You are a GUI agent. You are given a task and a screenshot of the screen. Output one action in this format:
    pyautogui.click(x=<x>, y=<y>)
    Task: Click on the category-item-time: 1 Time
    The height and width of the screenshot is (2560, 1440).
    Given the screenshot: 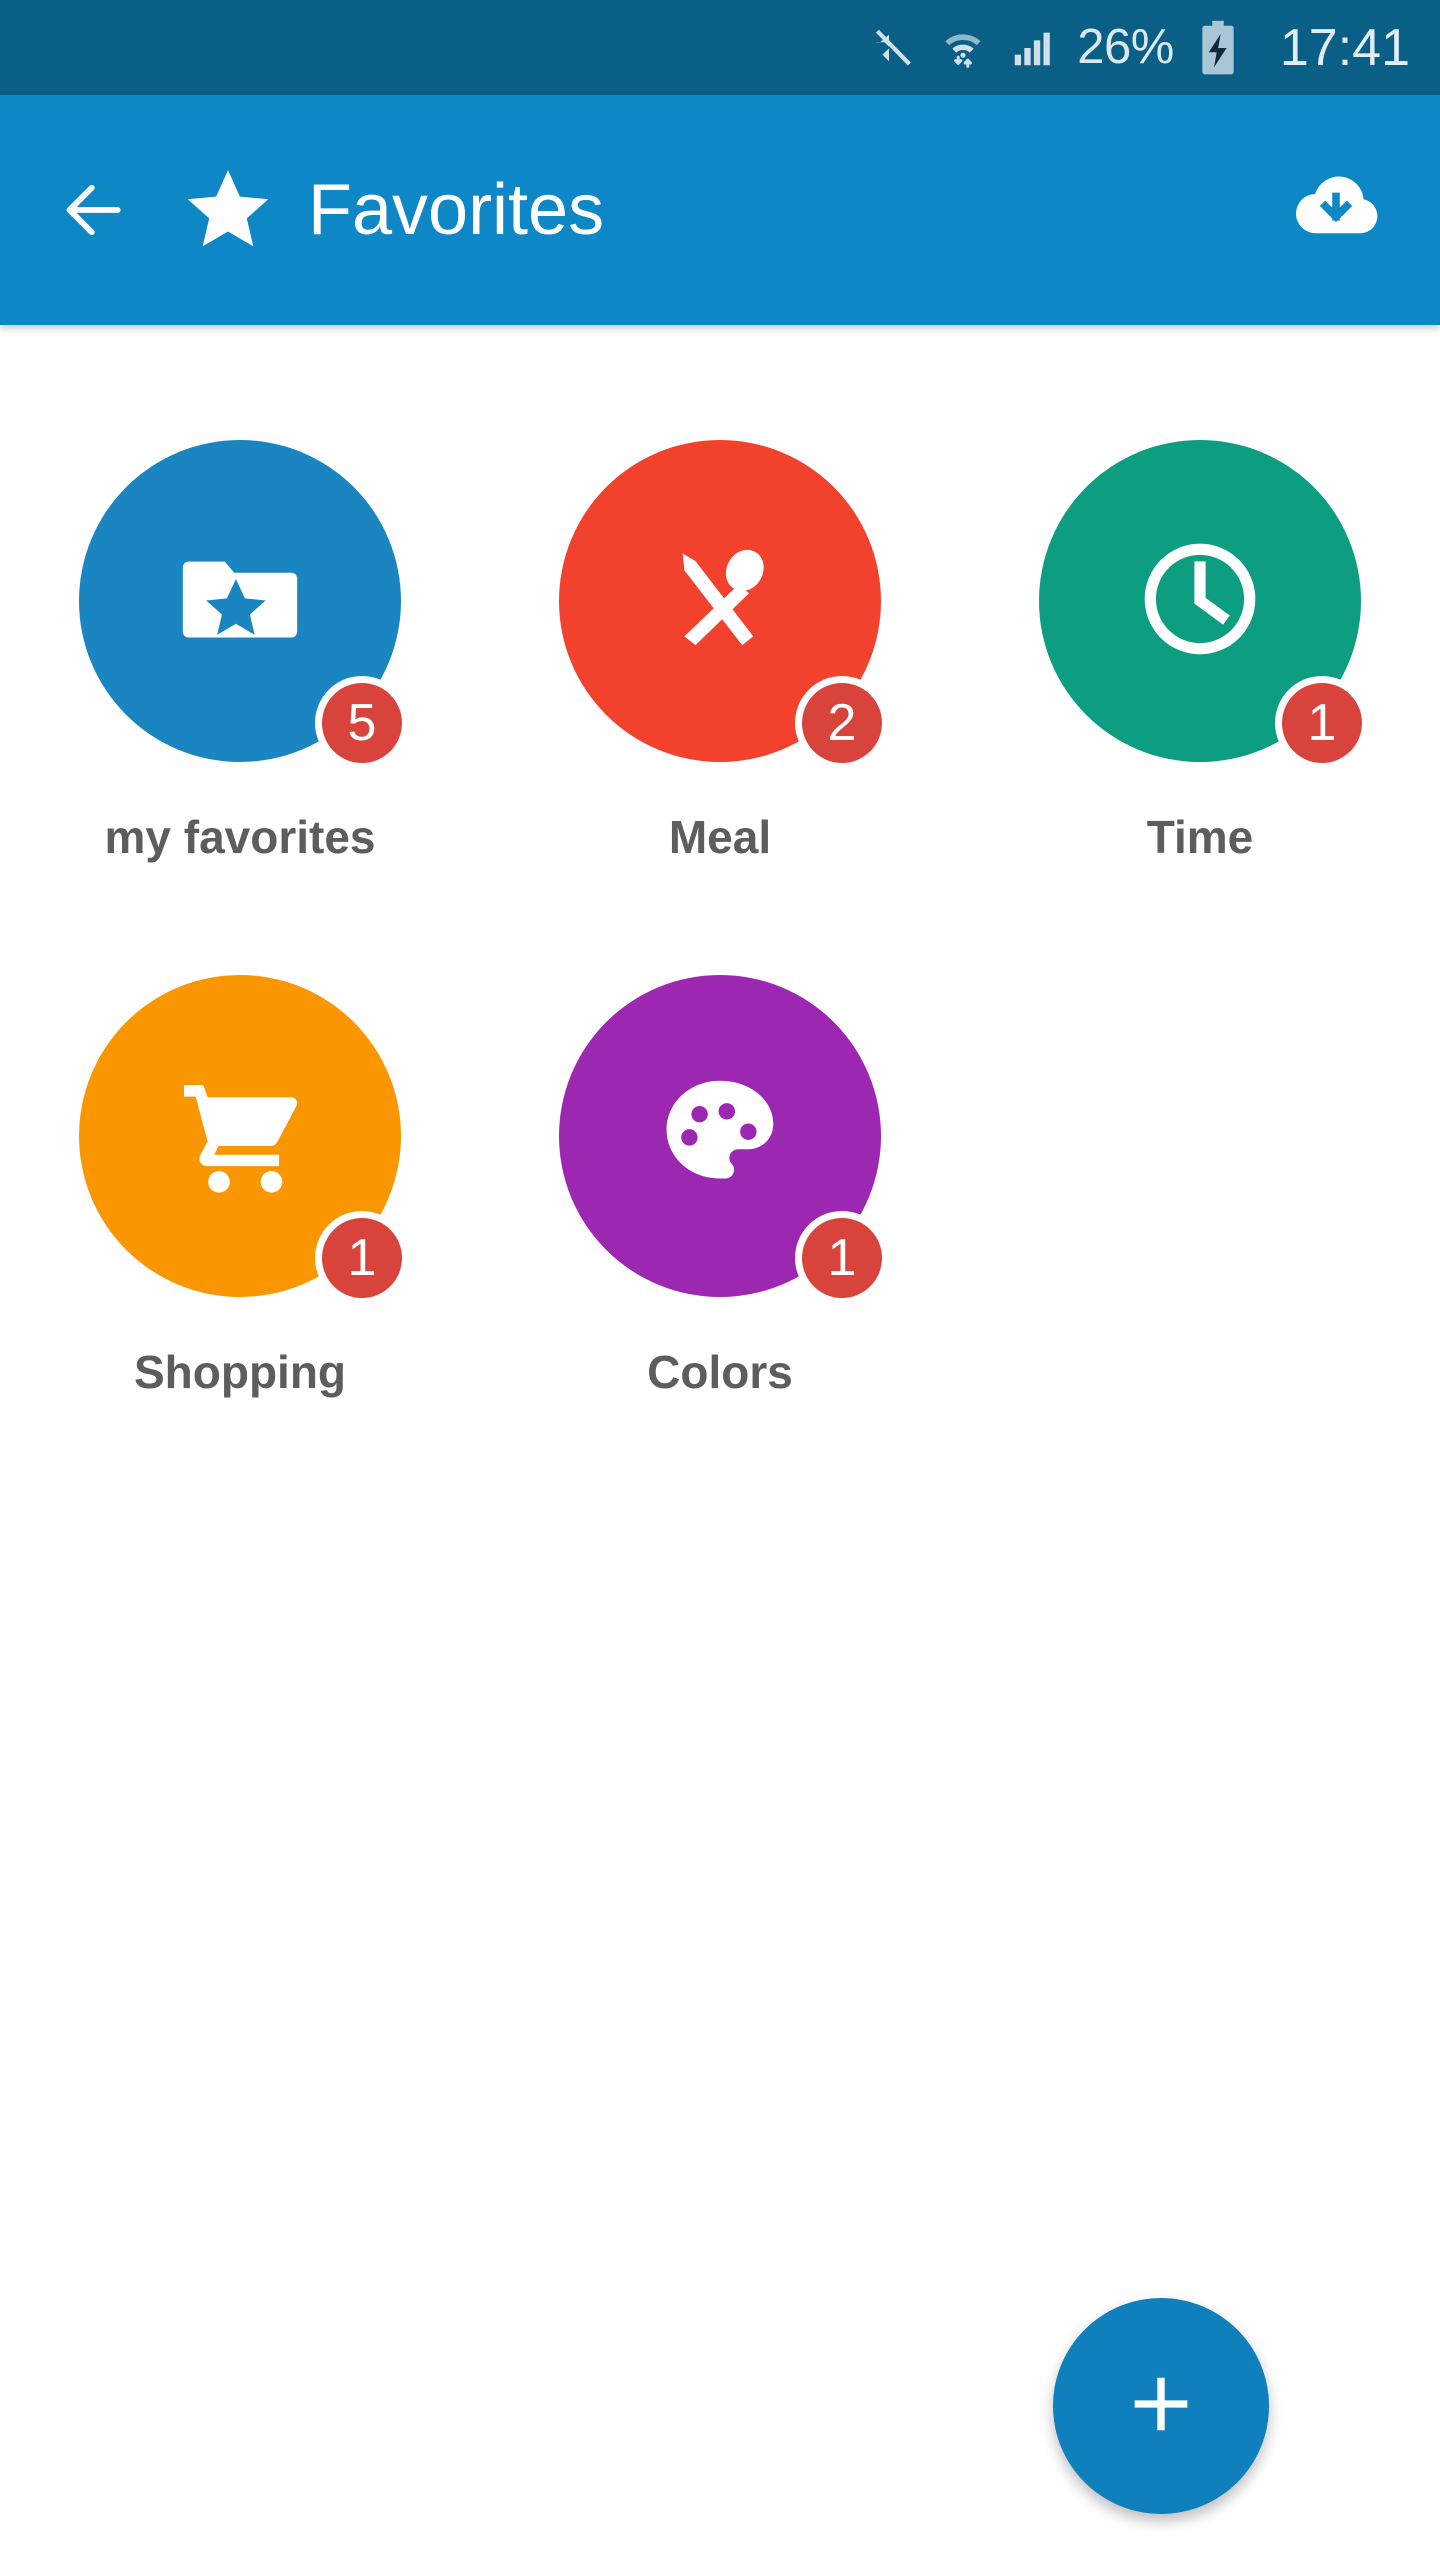 What is the action you would take?
    pyautogui.click(x=1200, y=707)
    